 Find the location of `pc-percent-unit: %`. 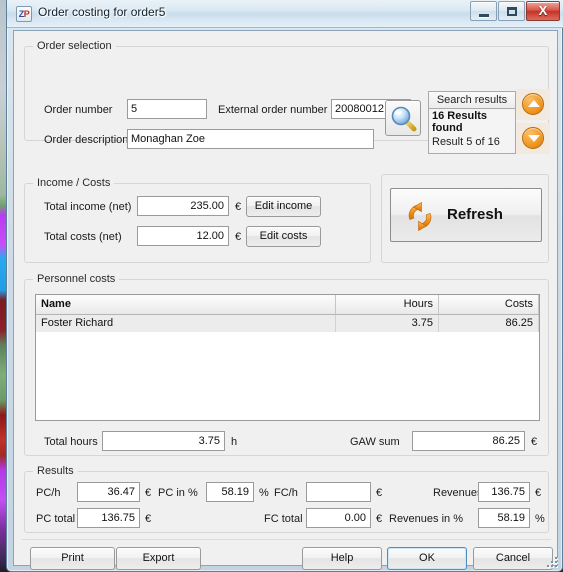

pc-percent-unit: % is located at coordinates (264, 493).